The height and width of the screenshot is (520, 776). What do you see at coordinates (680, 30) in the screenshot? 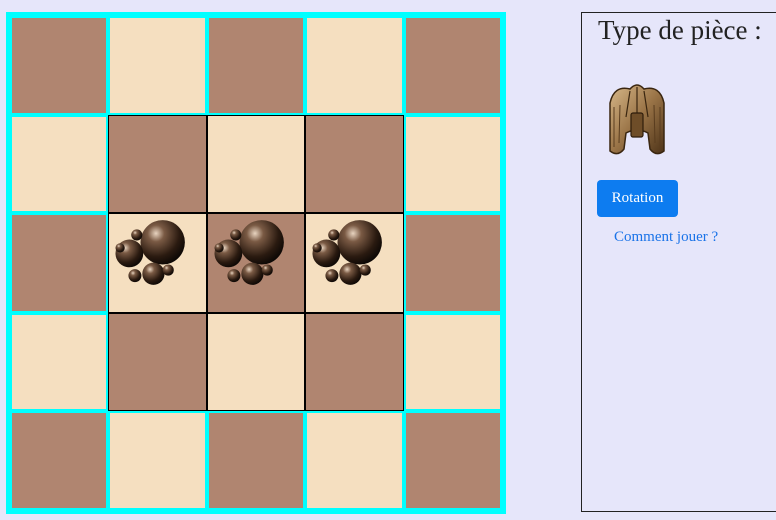
I see `piece-type-title: Type de pièce :` at bounding box center [680, 30].